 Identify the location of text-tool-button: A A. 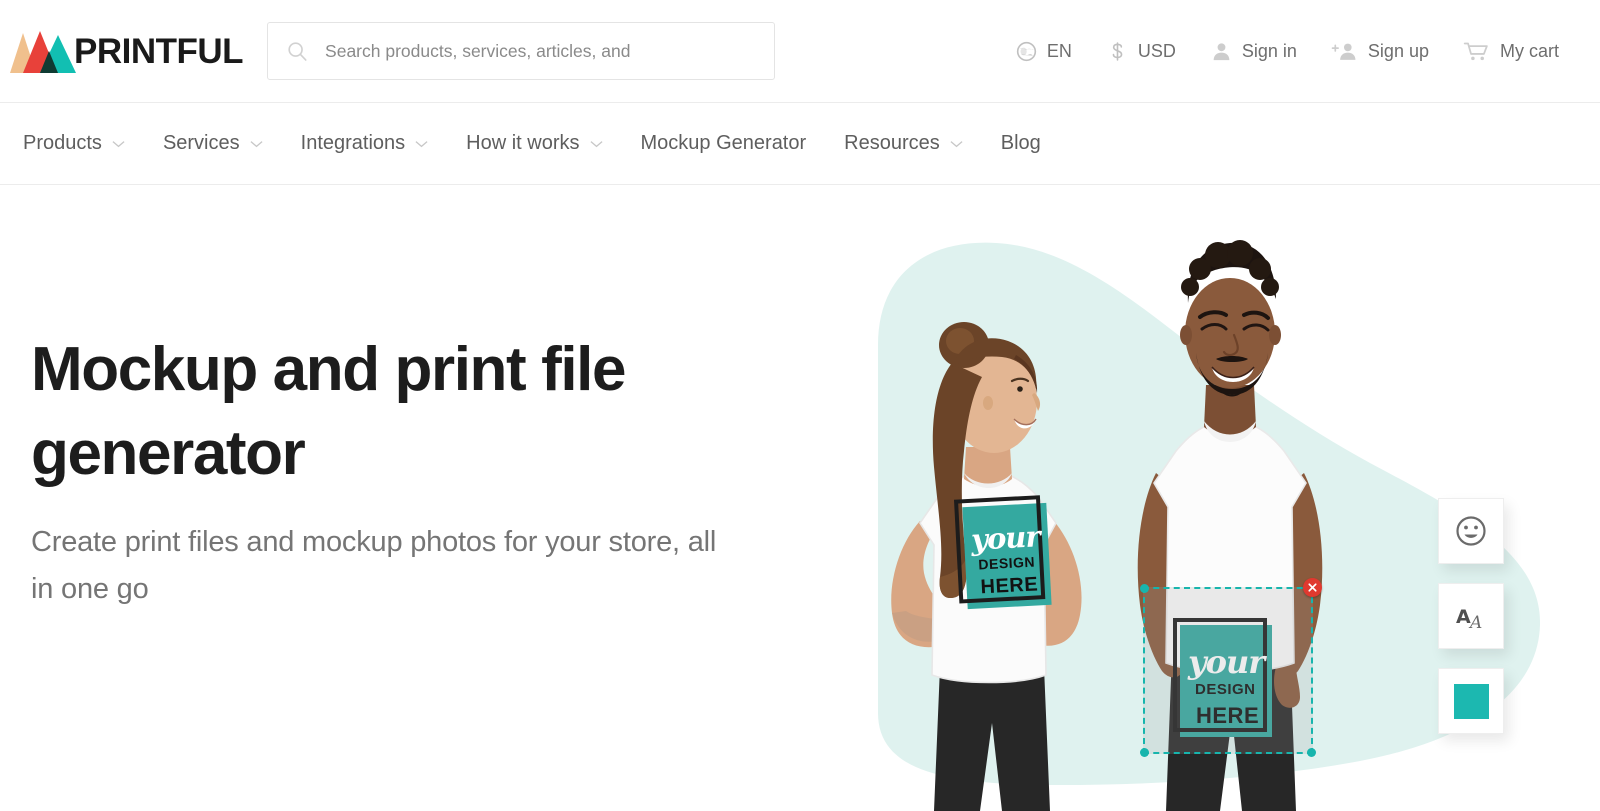
(1471, 616).